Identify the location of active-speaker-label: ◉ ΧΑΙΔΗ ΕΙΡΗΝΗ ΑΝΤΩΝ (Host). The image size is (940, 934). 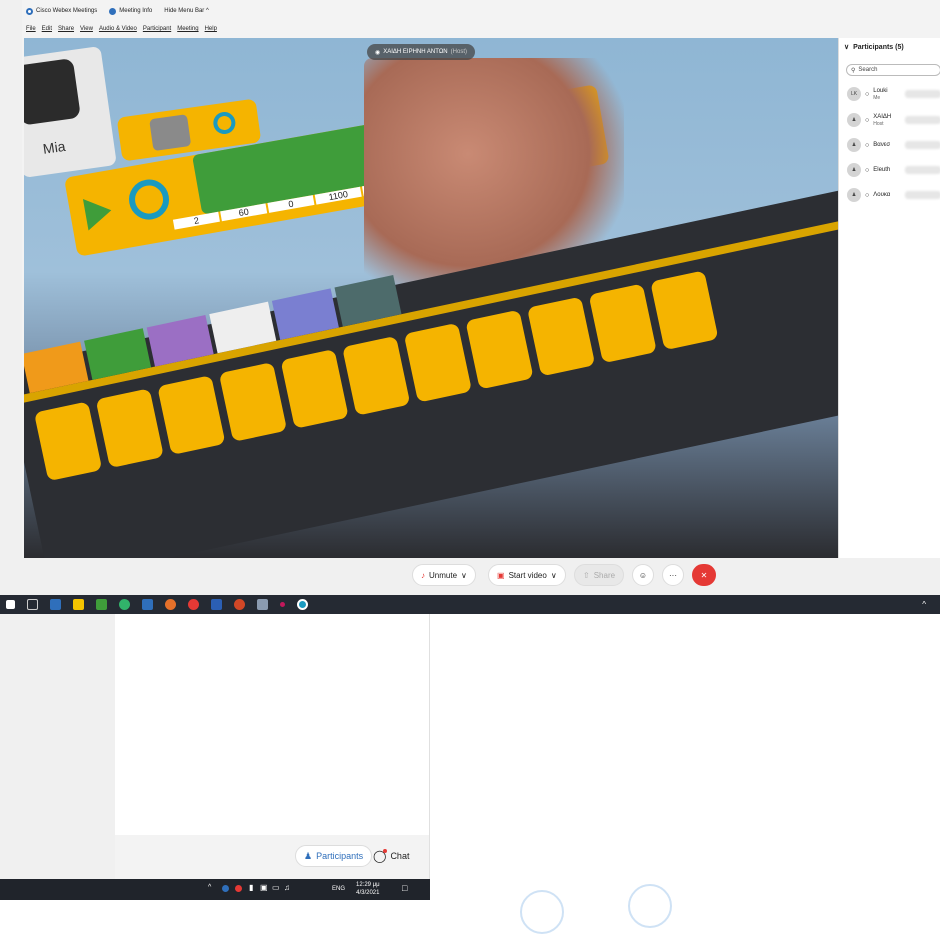
(421, 52).